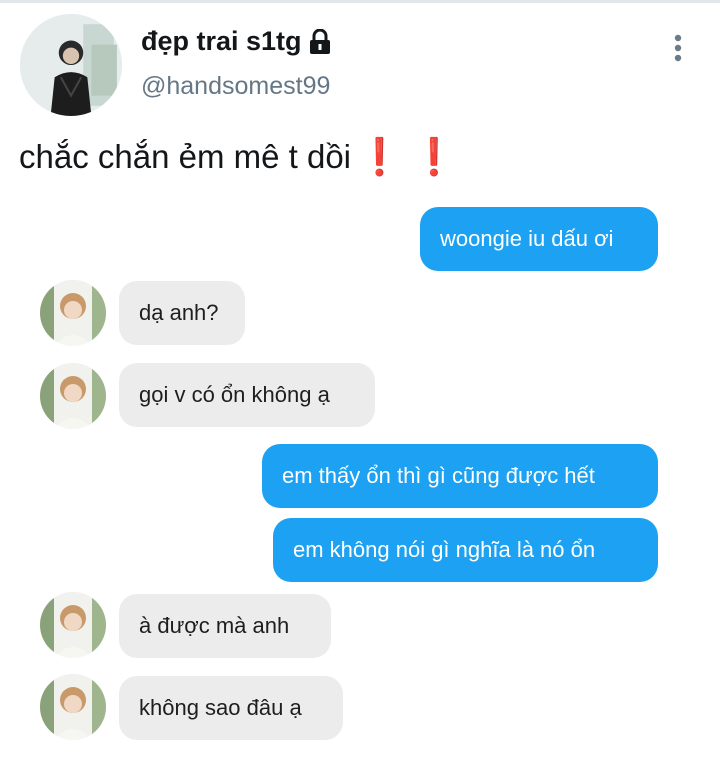  Describe the element at coordinates (527, 238) in the screenshot. I see `message-text: woongie iu dấu ơi` at that location.